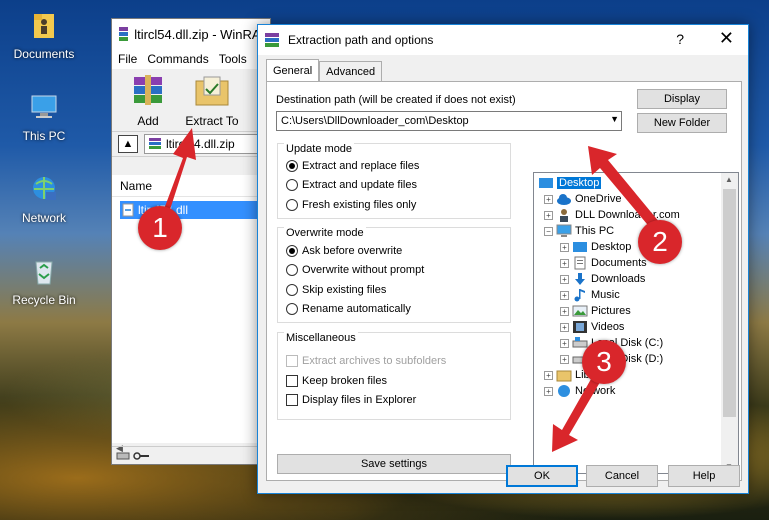 The width and height of the screenshot is (769, 520). What do you see at coordinates (729, 303) in the screenshot?
I see `scrollbar-thumb` at bounding box center [729, 303].